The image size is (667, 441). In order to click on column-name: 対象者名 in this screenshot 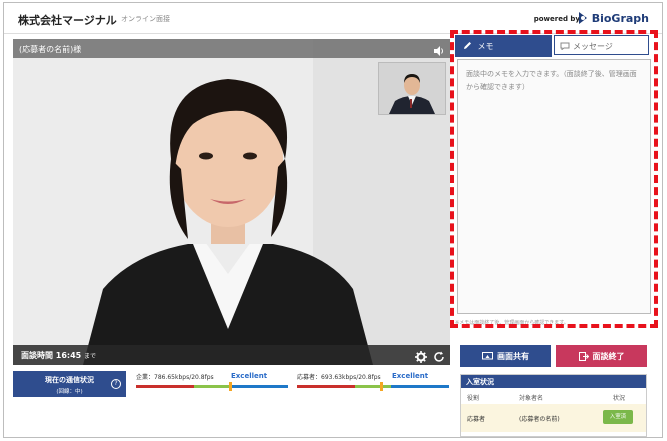, I will do `click(531, 398)`.